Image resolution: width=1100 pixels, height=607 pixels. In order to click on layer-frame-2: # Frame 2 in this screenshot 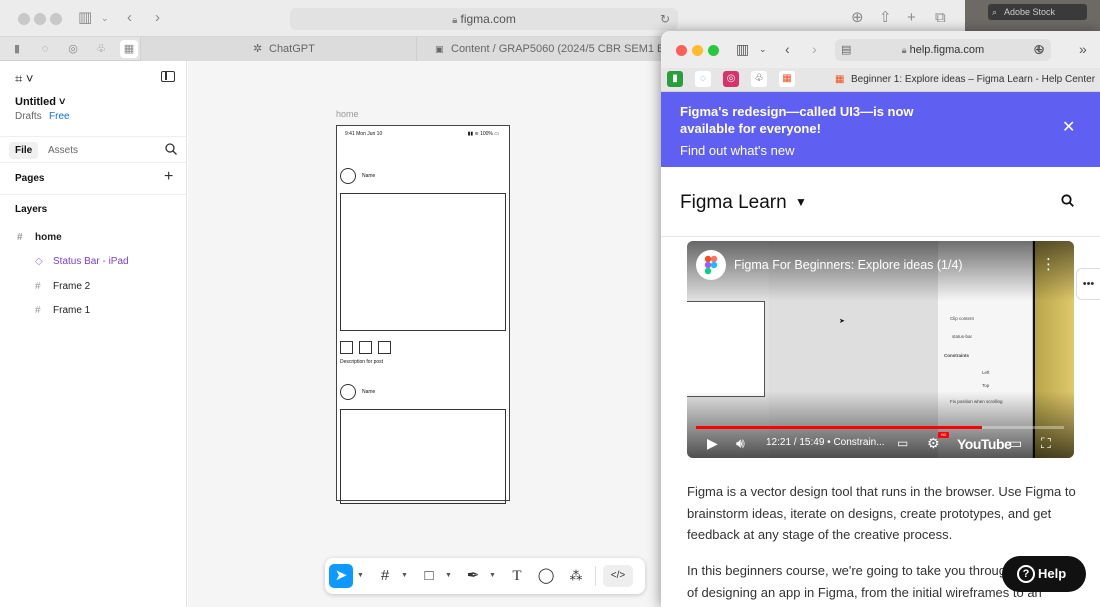, I will do `click(62, 286)`.